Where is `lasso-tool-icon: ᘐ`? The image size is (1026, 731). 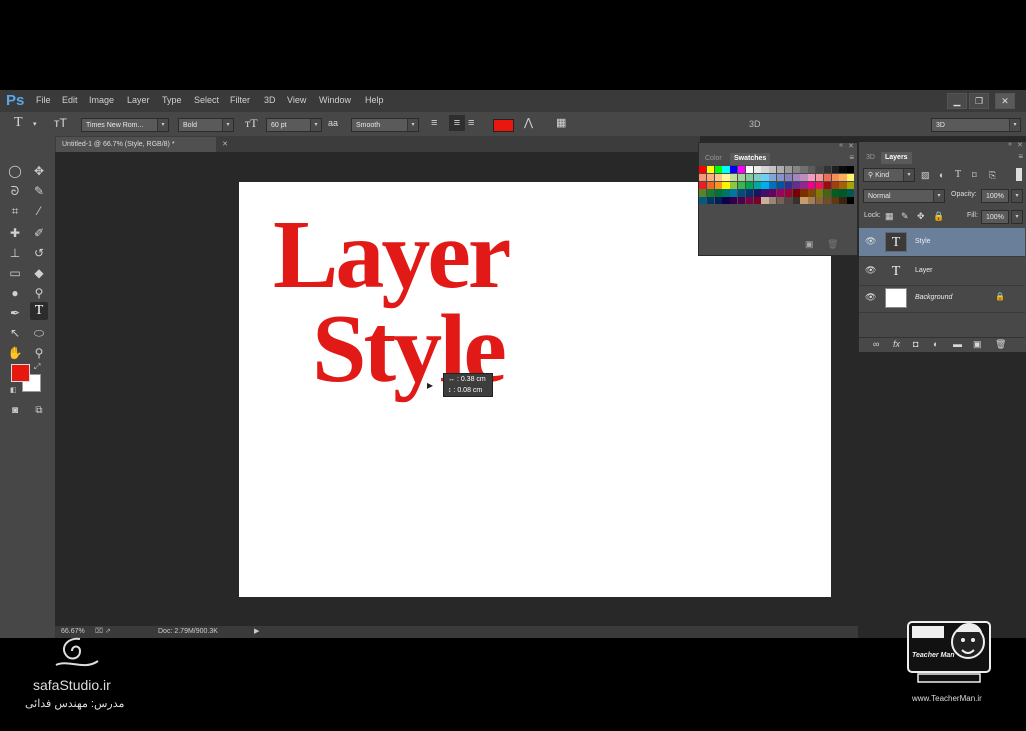
lasso-tool-icon: ᘐ is located at coordinates (15, 191).